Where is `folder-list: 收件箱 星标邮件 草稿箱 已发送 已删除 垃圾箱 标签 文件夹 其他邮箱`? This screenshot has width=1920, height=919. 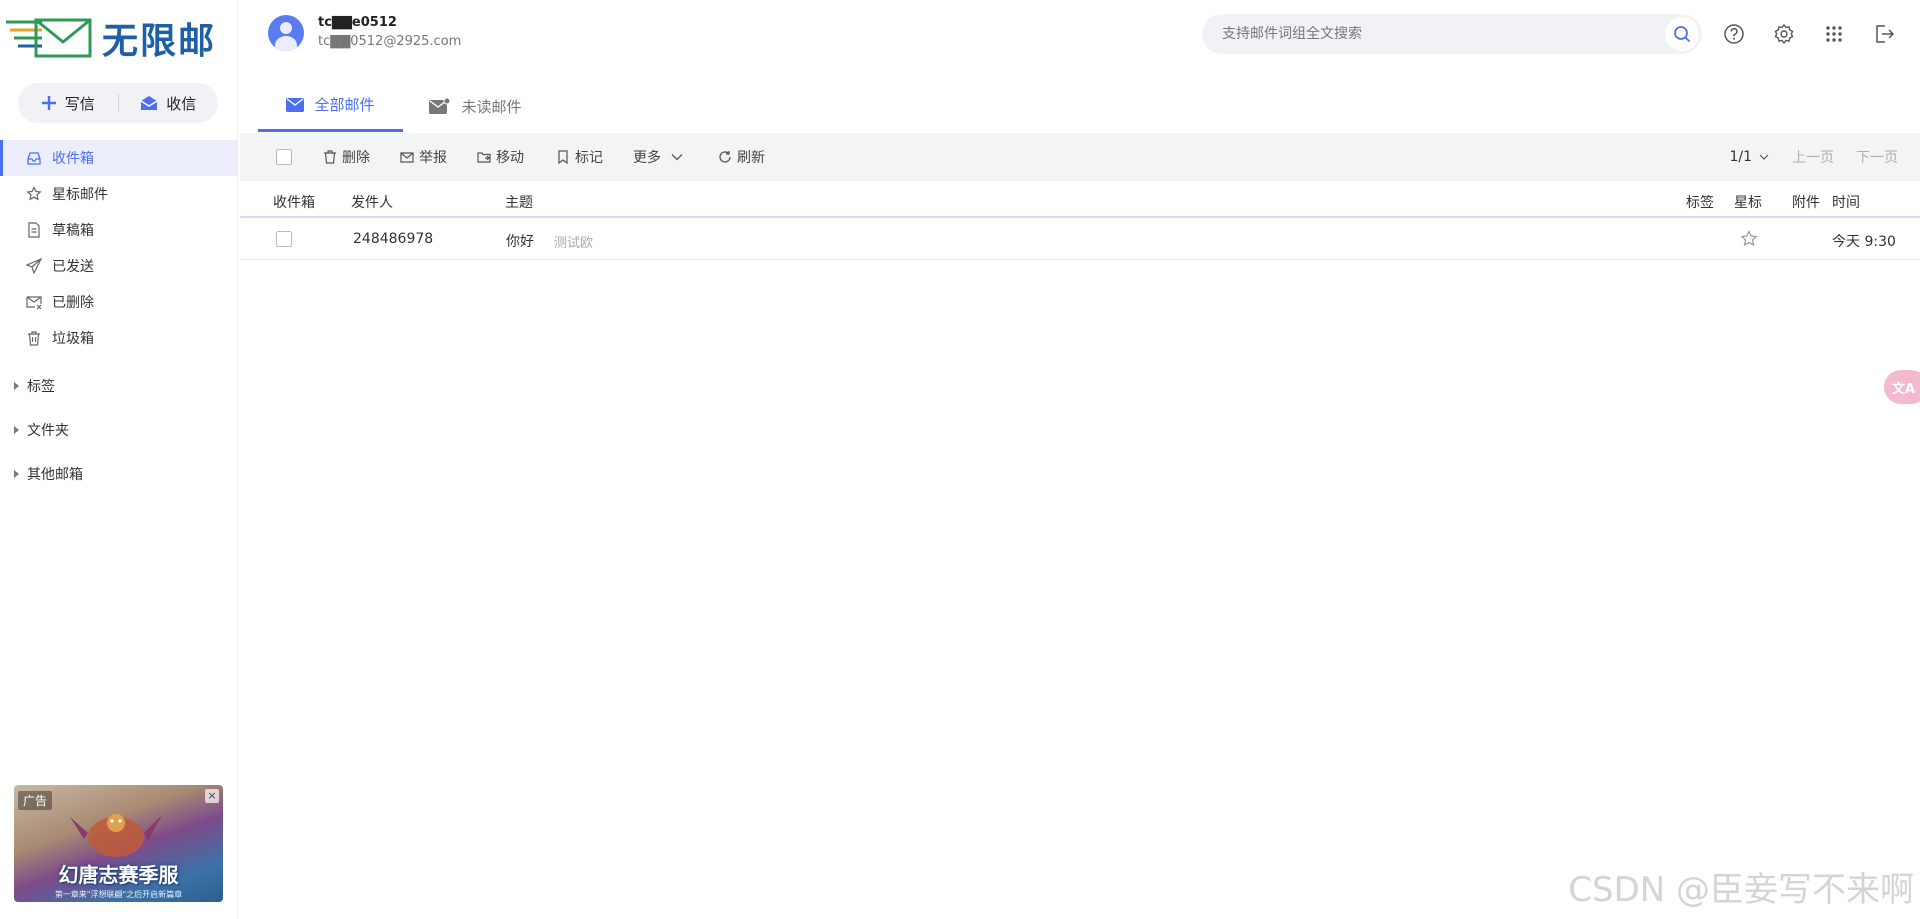
folder-list: 收件箱 星标邮件 草稿箱 已发送 已删除 垃圾箱 标签 文件夹 其他邮箱 is located at coordinates (119, 318).